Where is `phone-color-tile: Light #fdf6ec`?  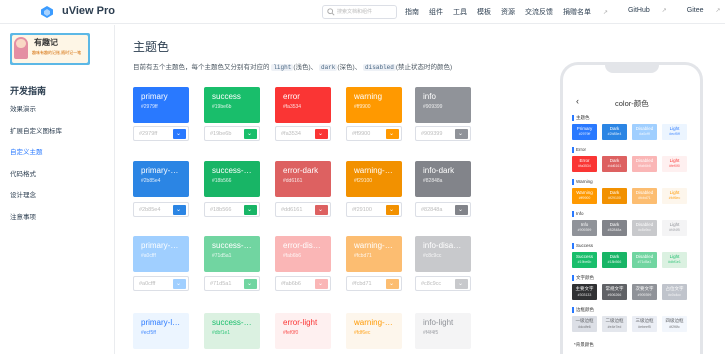 phone-color-tile: Light #fdf6ec is located at coordinates (674, 196).